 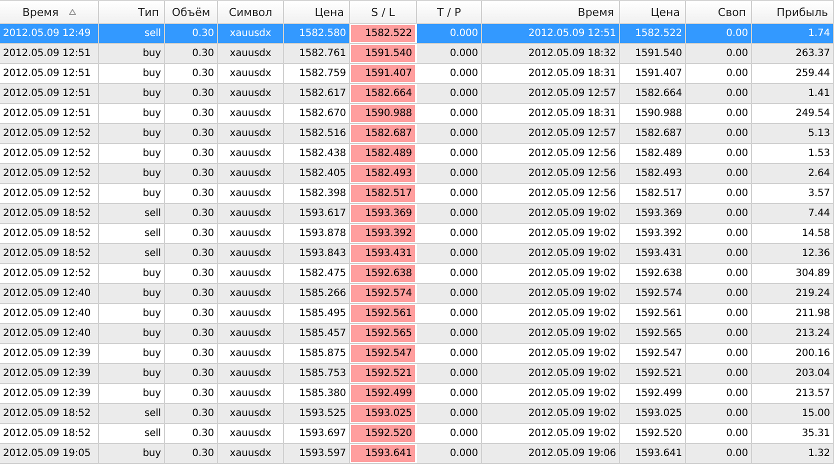 What do you see at coordinates (49, 393) in the screenshot?
I see `table-cell: 2012.05.09 12:39` at bounding box center [49, 393].